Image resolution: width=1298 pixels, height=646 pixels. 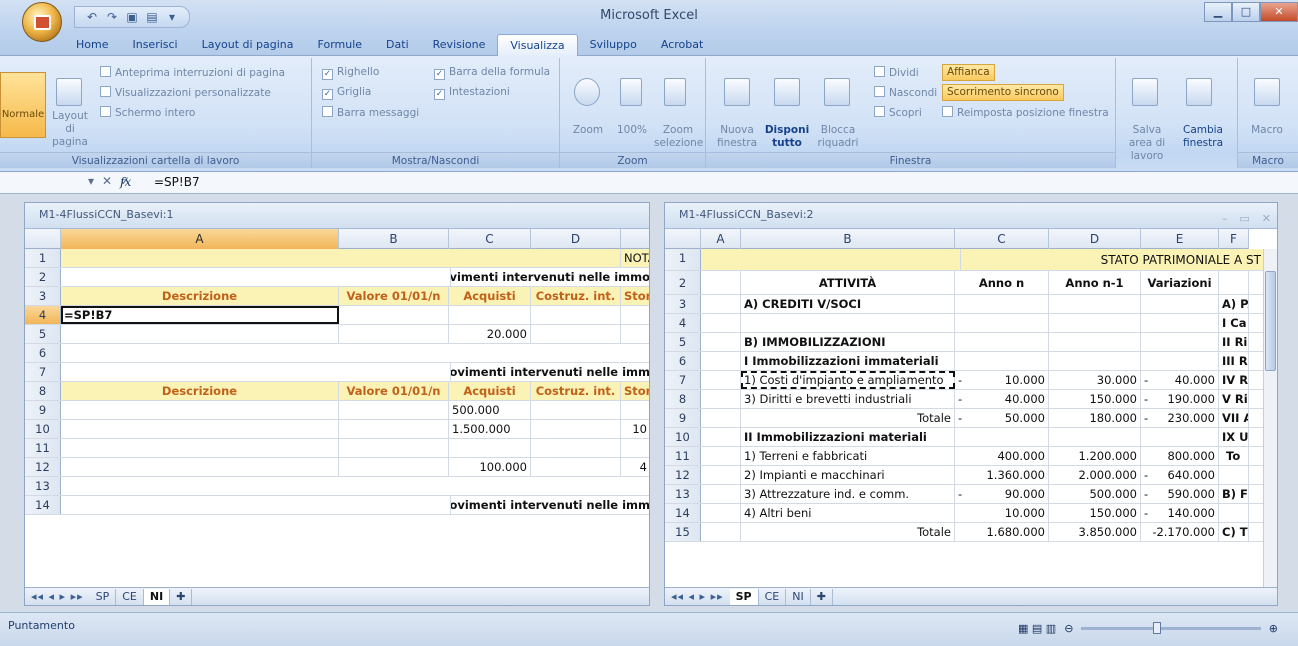 What do you see at coordinates (192, 73) in the screenshot?
I see `page-break-preview-button: Anteprima interruzioni di pagina` at bounding box center [192, 73].